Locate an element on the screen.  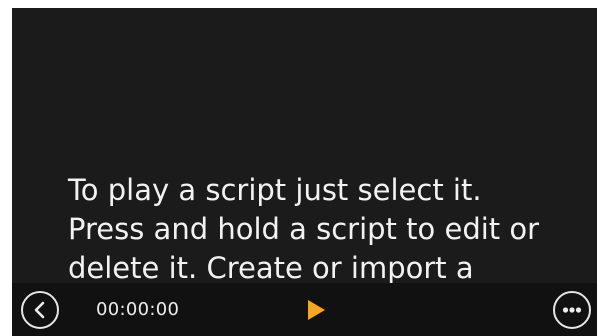
chevron-left-icon is located at coordinates (40, 310).